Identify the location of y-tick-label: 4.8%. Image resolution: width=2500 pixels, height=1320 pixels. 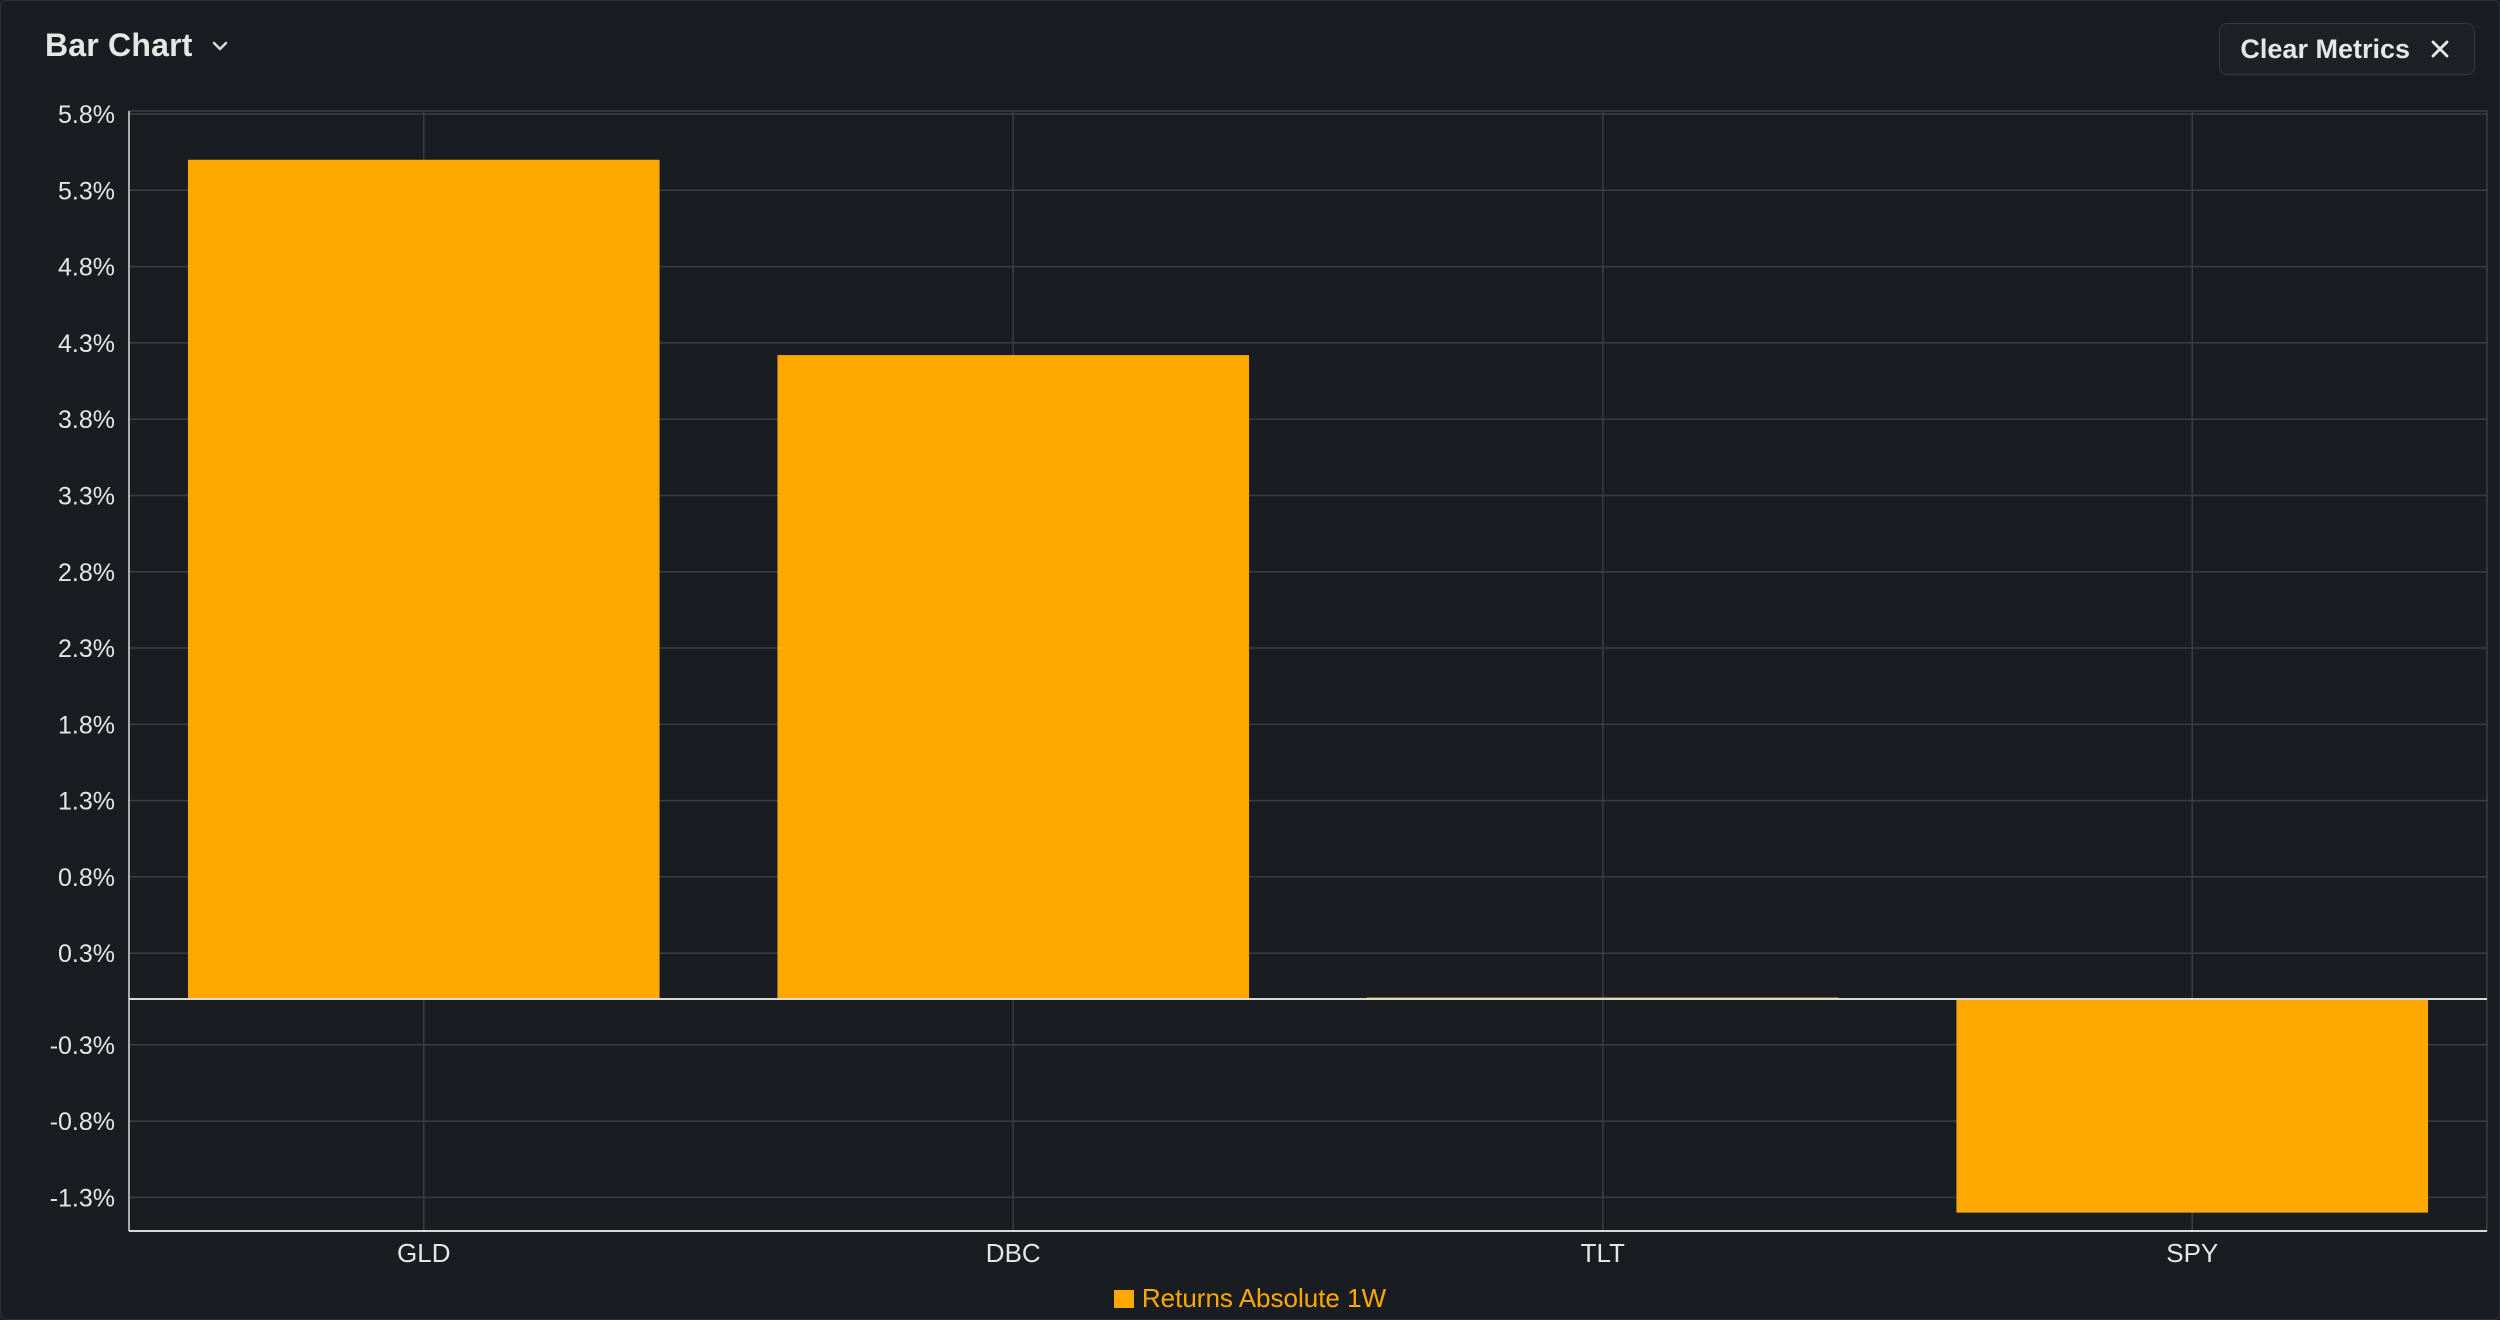
(86, 268).